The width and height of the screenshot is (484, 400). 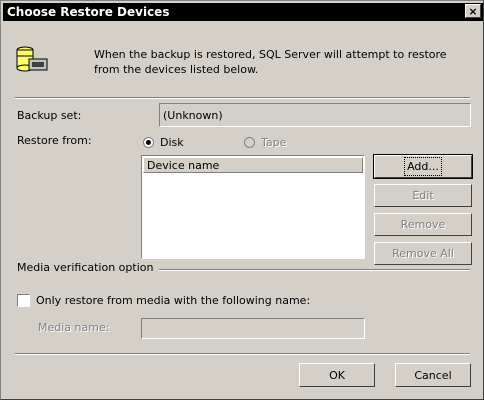 I want to click on radio-disk-indicator, so click(x=148, y=142).